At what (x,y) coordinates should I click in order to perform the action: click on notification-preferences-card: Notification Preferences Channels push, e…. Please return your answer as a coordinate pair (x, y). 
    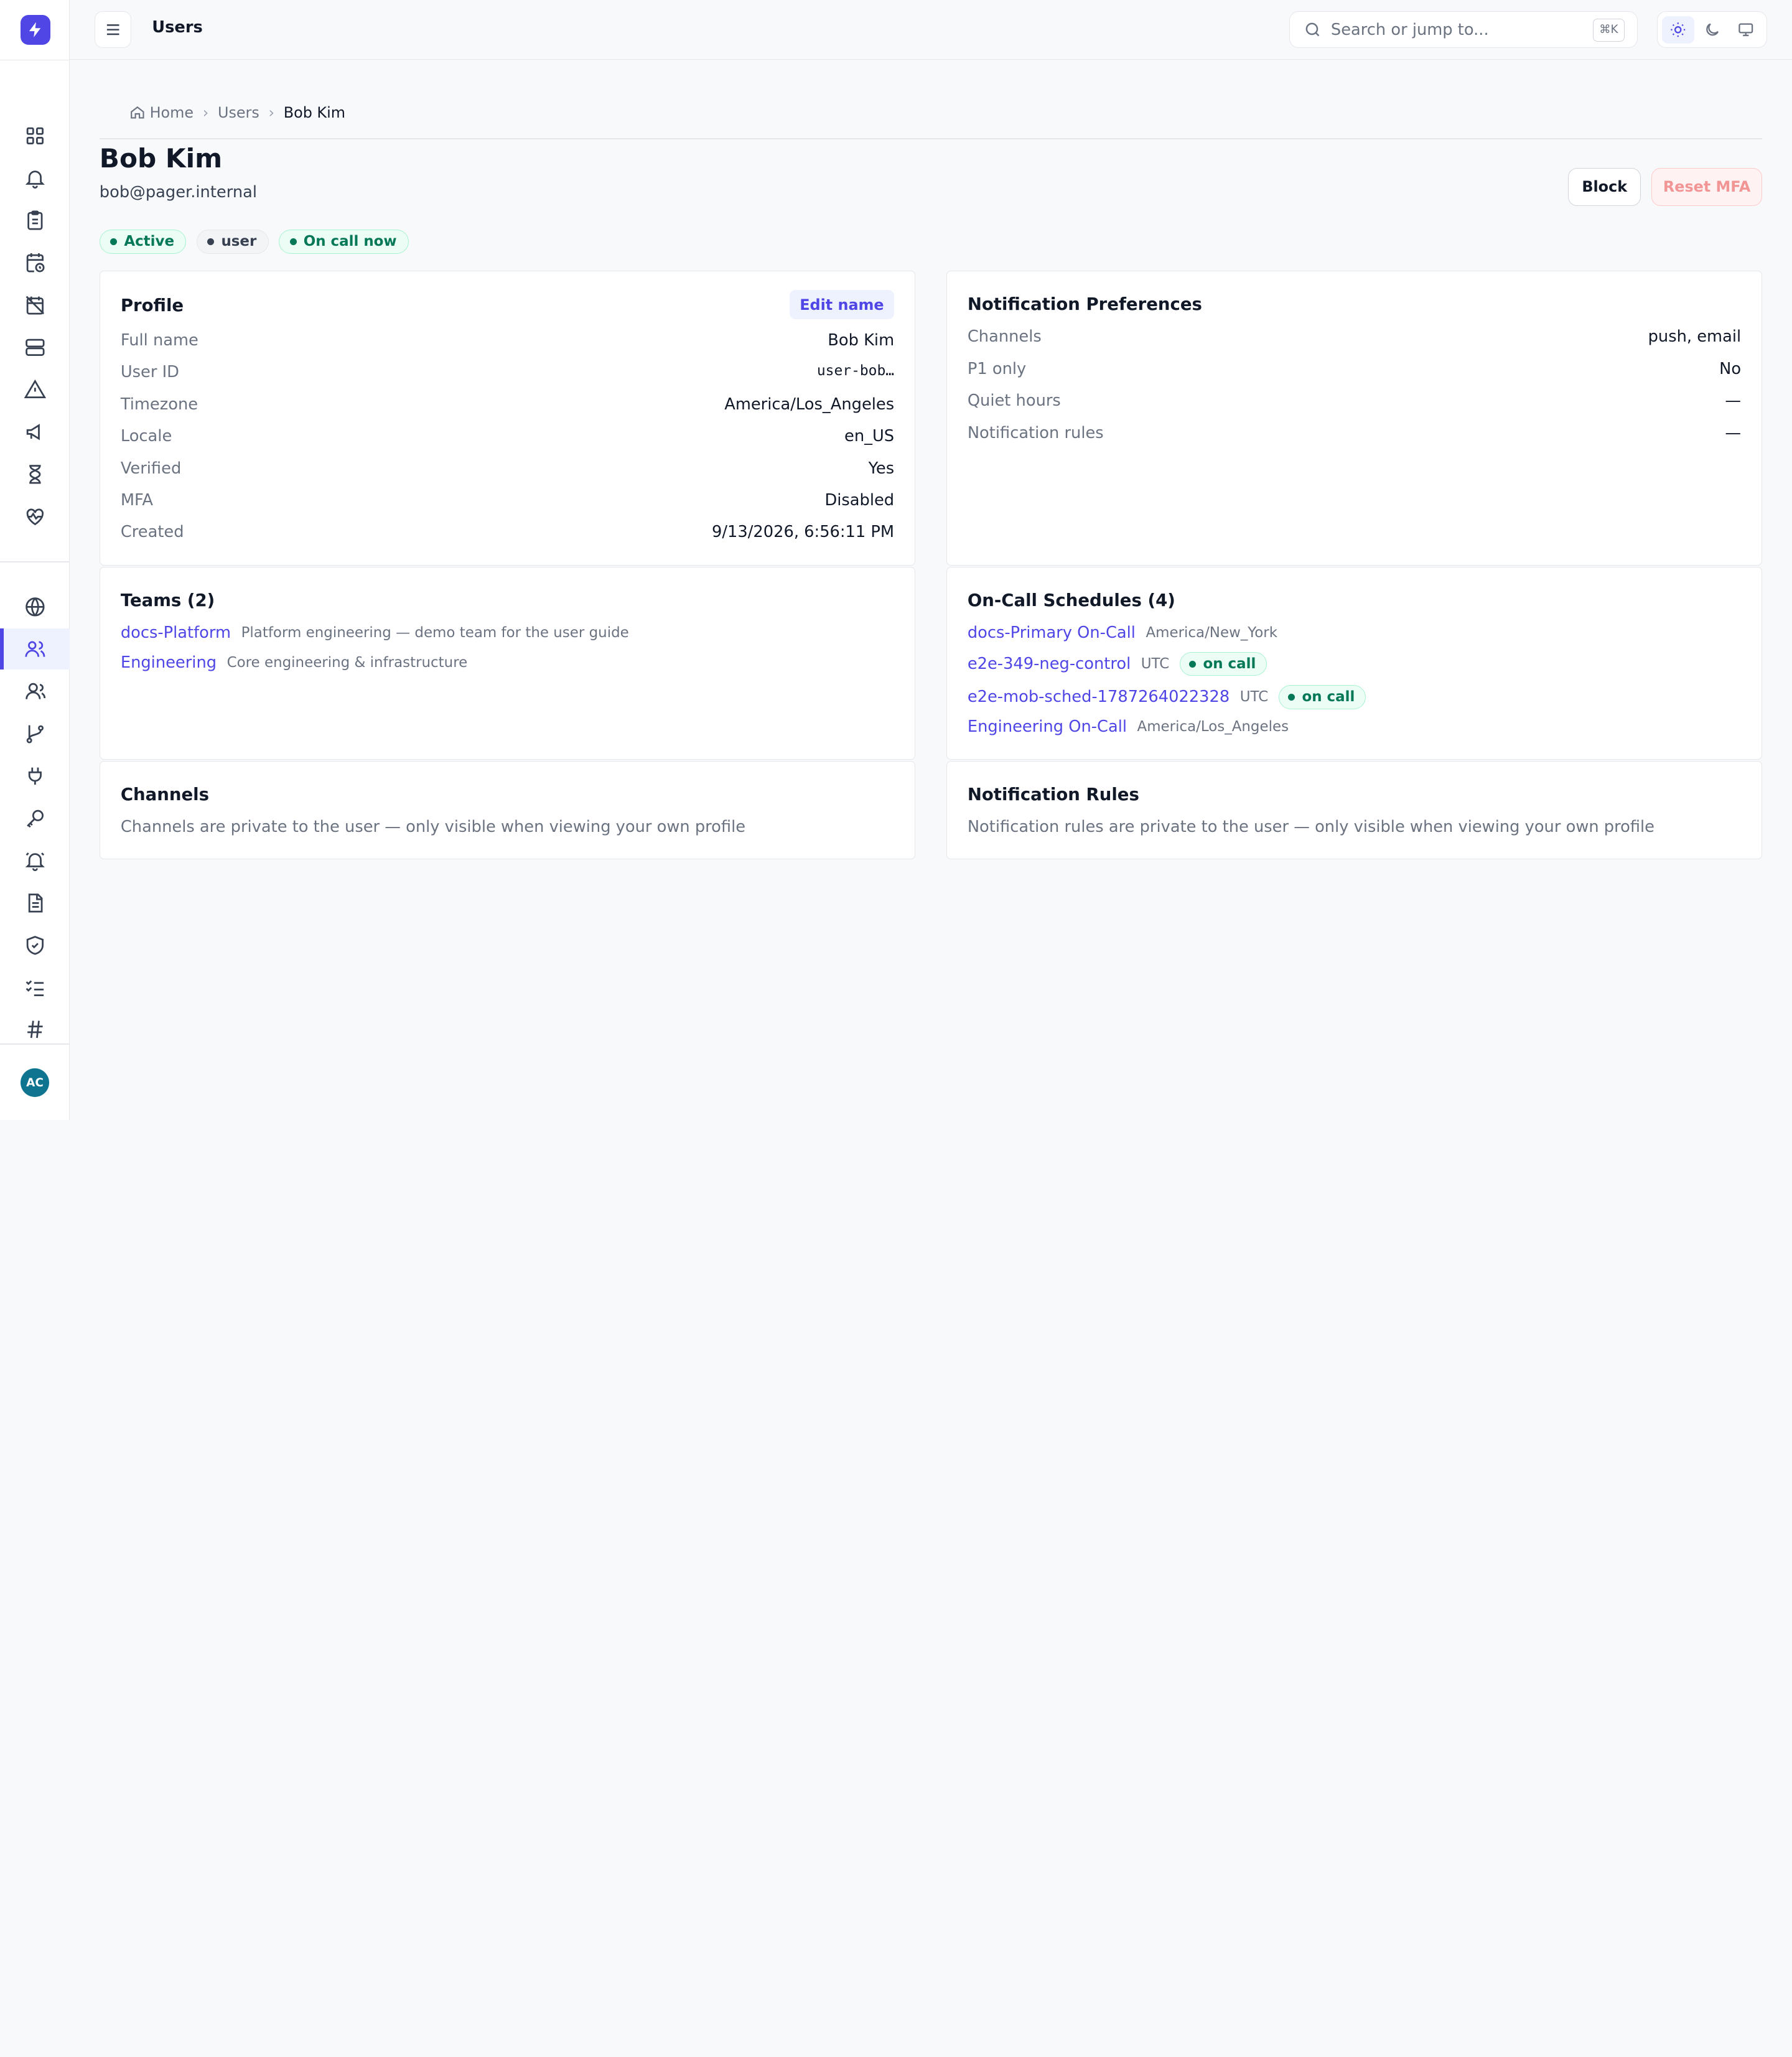
    Looking at the image, I should click on (1354, 418).